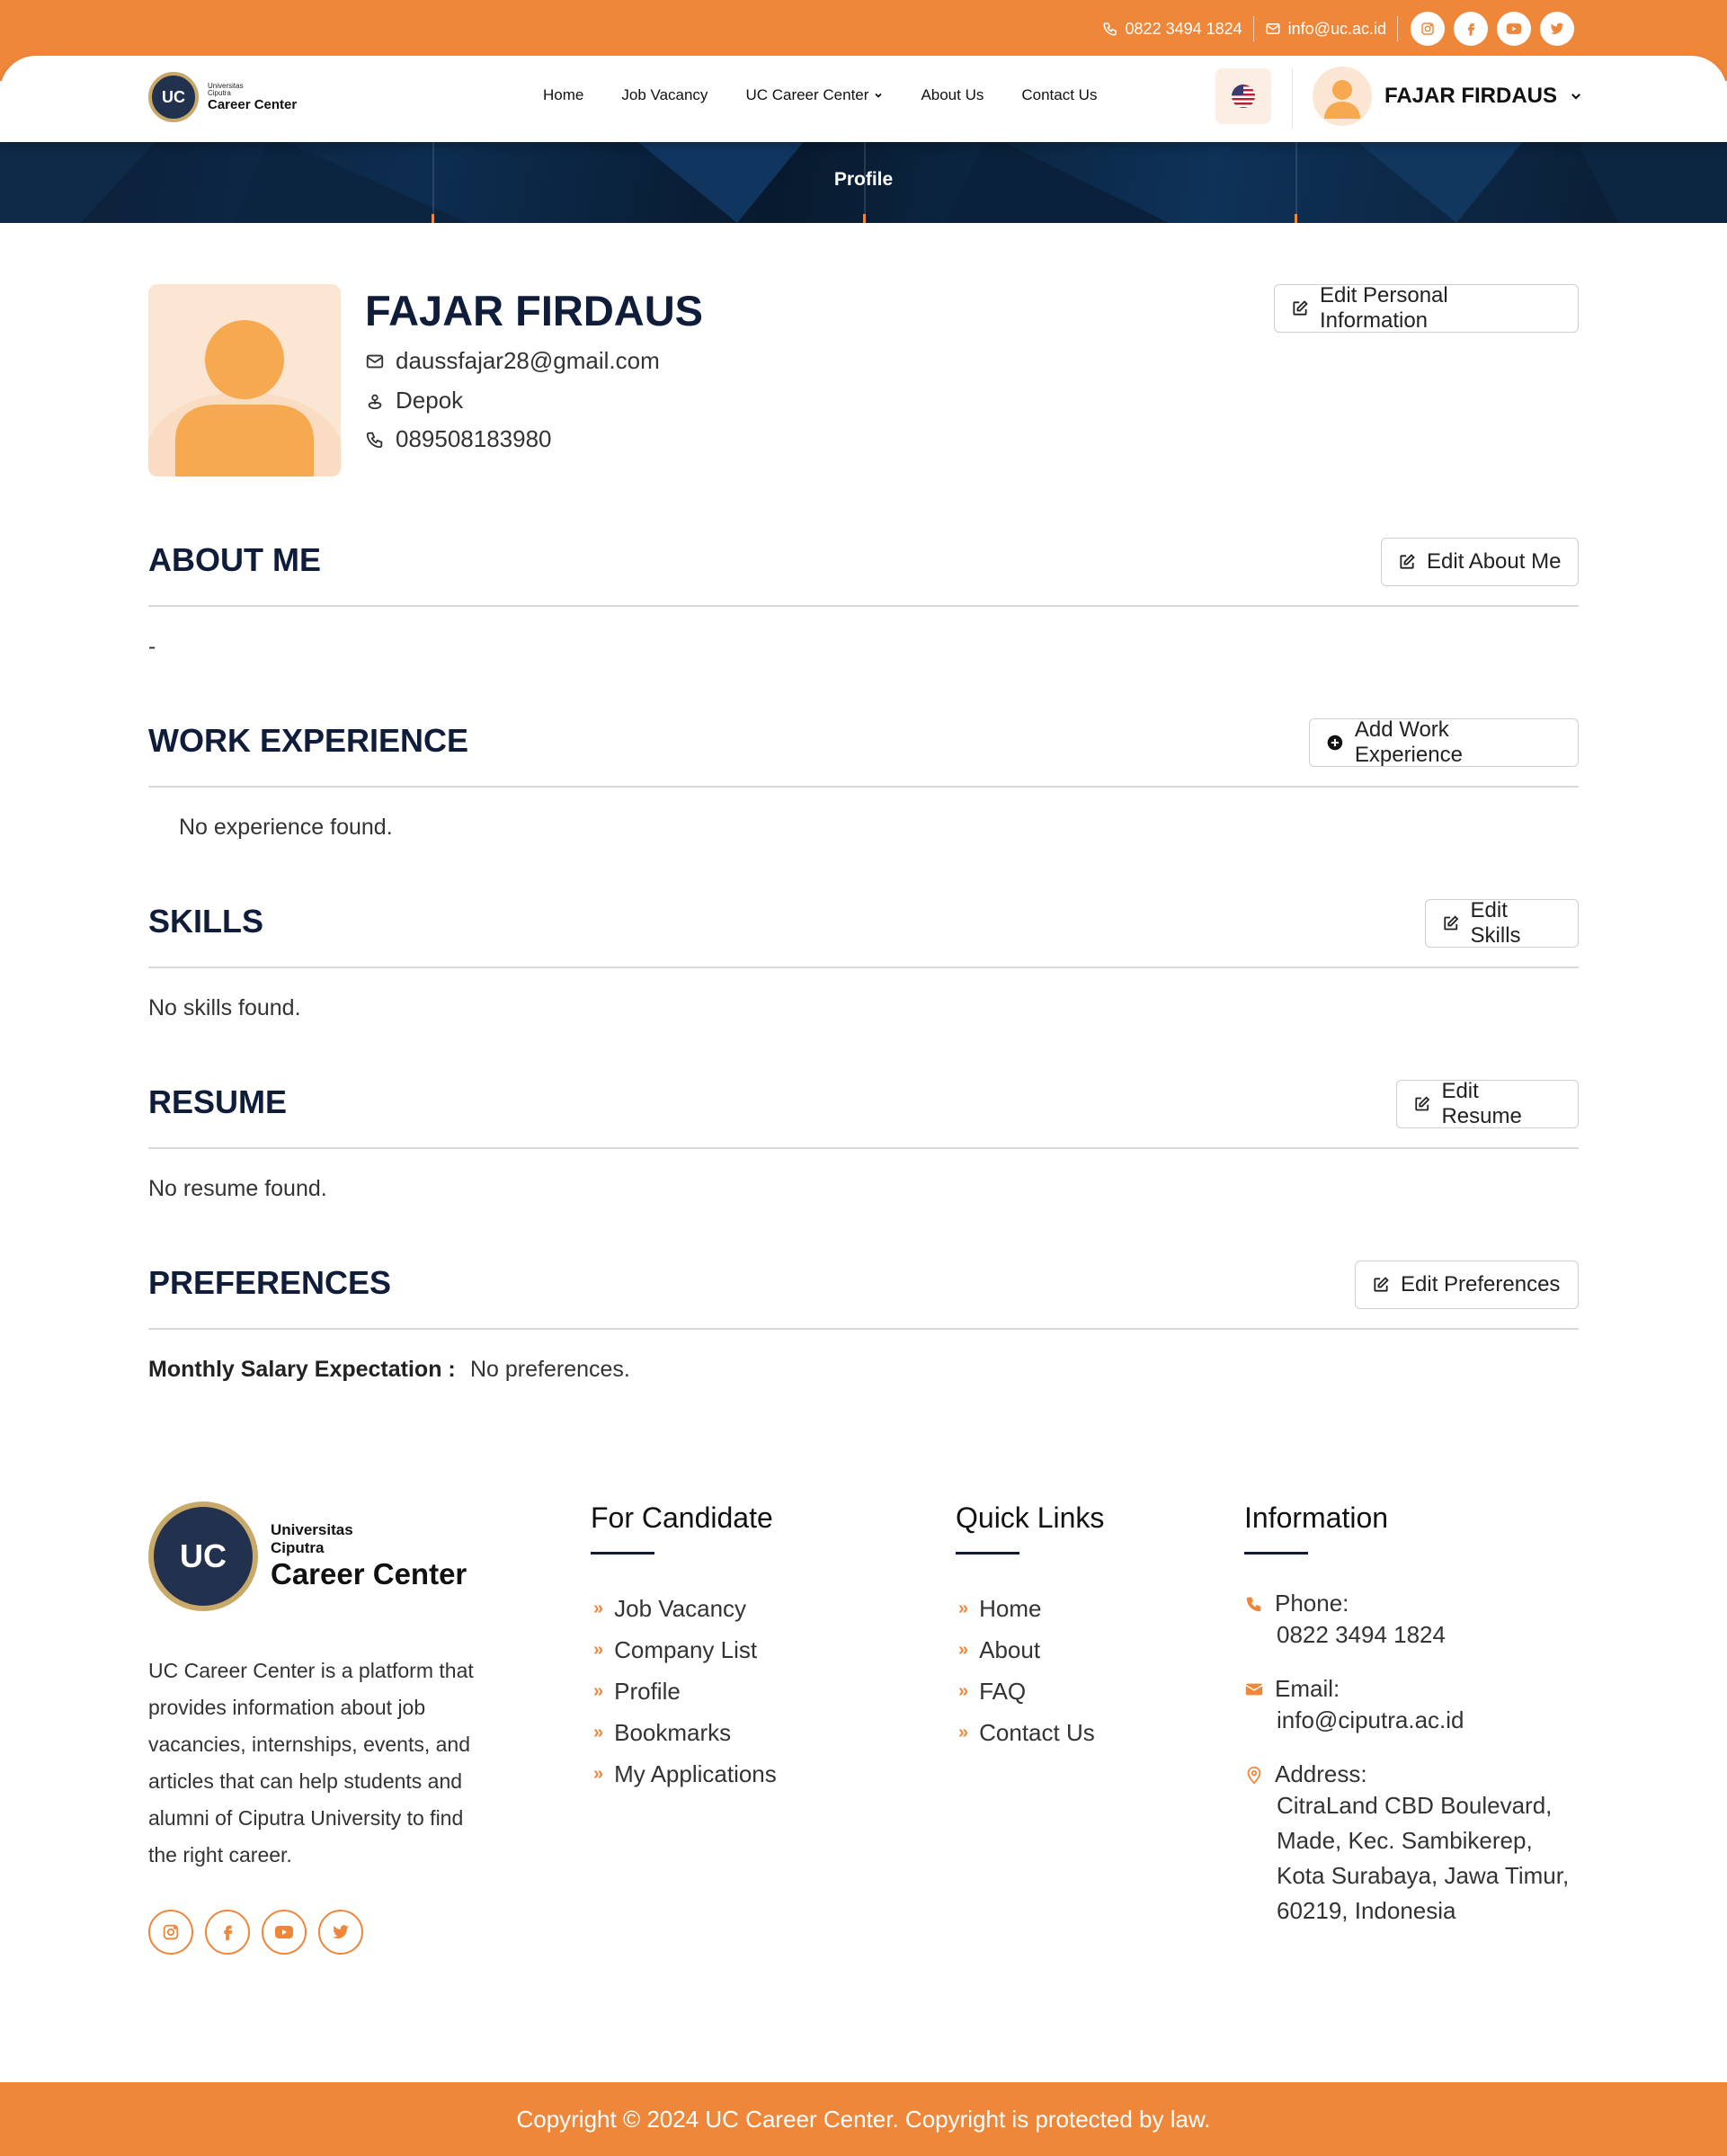  I want to click on skills-title: SKILLS, so click(206, 921).